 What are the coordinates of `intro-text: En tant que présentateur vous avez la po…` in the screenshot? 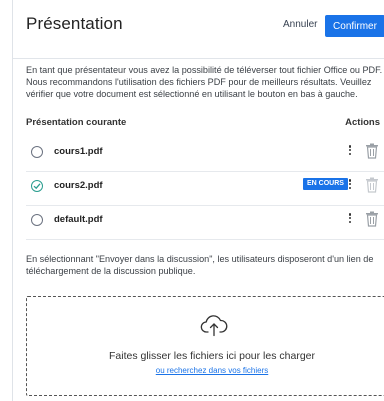 It's located at (204, 82).